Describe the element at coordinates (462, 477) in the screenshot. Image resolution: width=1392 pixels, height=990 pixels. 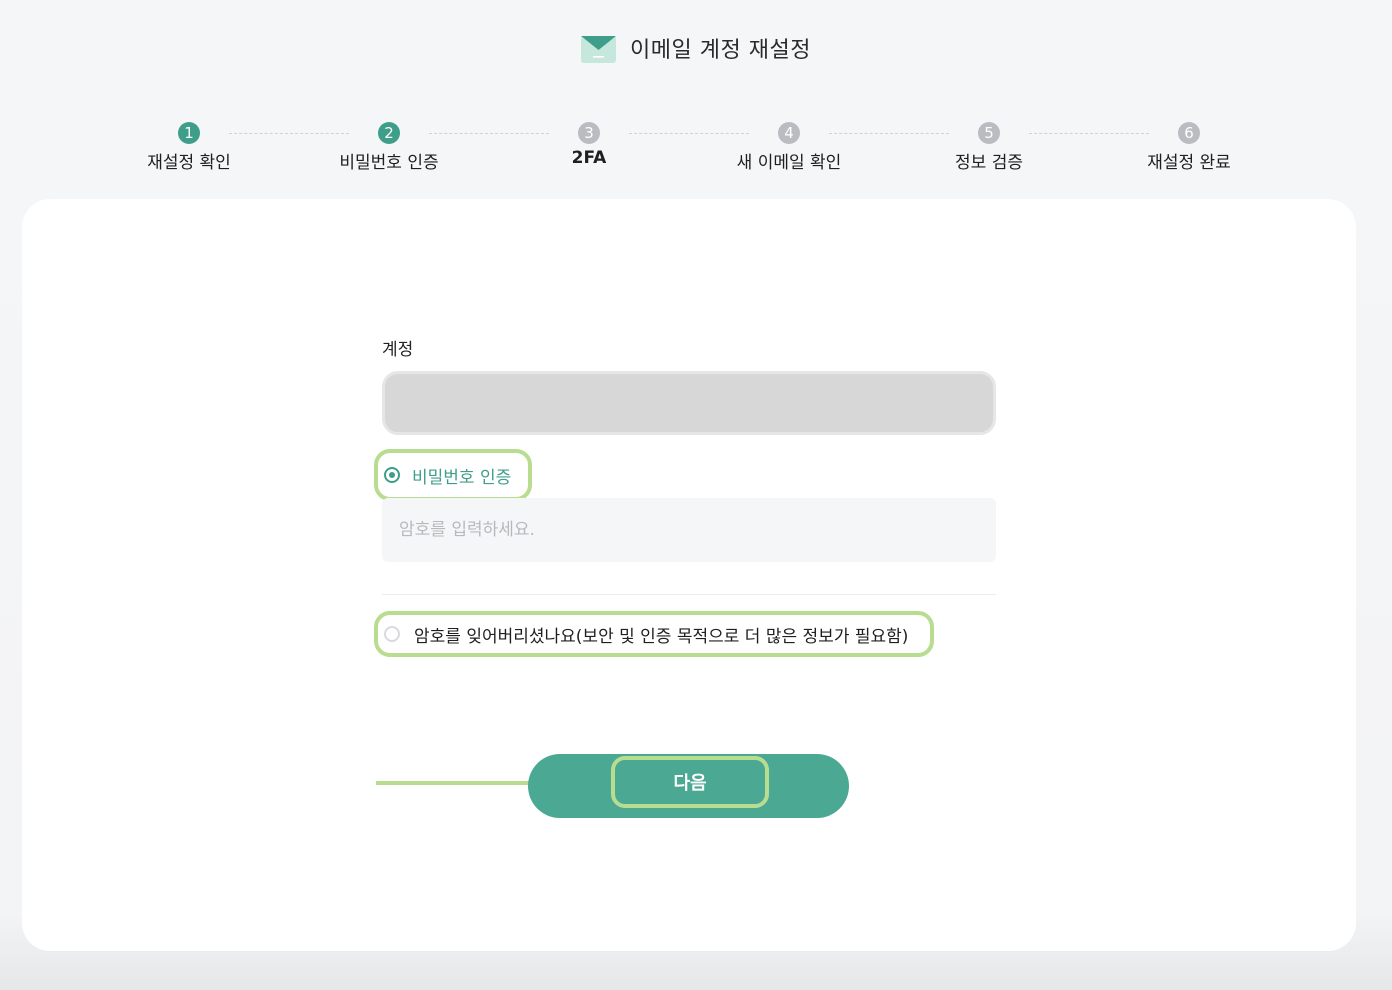
I see `password-auth-label: 비밀번호 인증` at that location.